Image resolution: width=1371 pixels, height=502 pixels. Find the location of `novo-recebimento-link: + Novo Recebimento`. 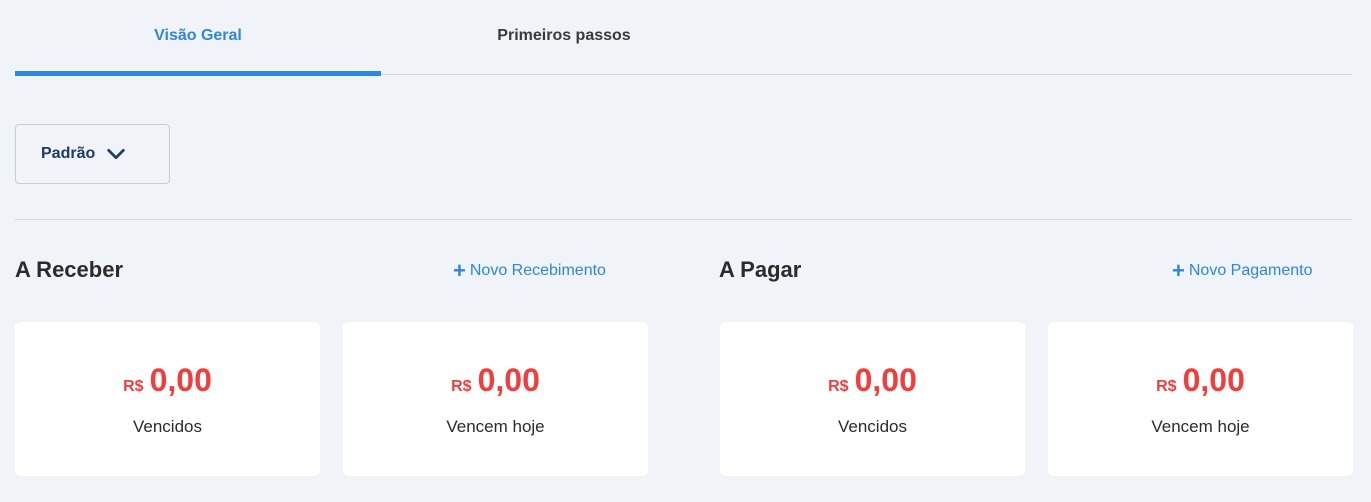

novo-recebimento-link: + Novo Recebimento is located at coordinates (529, 270).